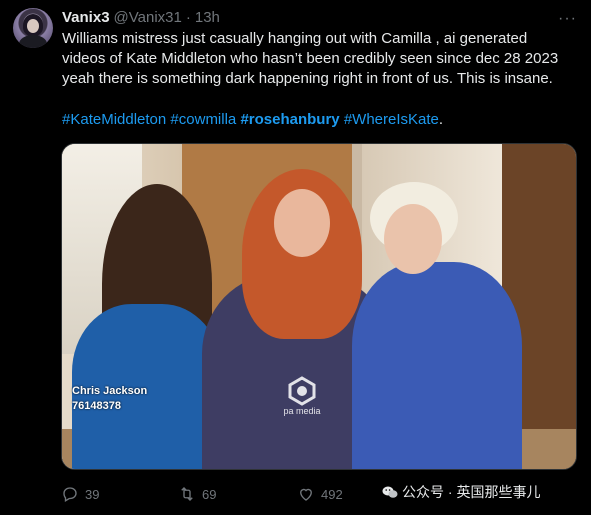 This screenshot has width=591, height=515. Describe the element at coordinates (302, 411) in the screenshot. I see `watermark-text: pa media` at that location.